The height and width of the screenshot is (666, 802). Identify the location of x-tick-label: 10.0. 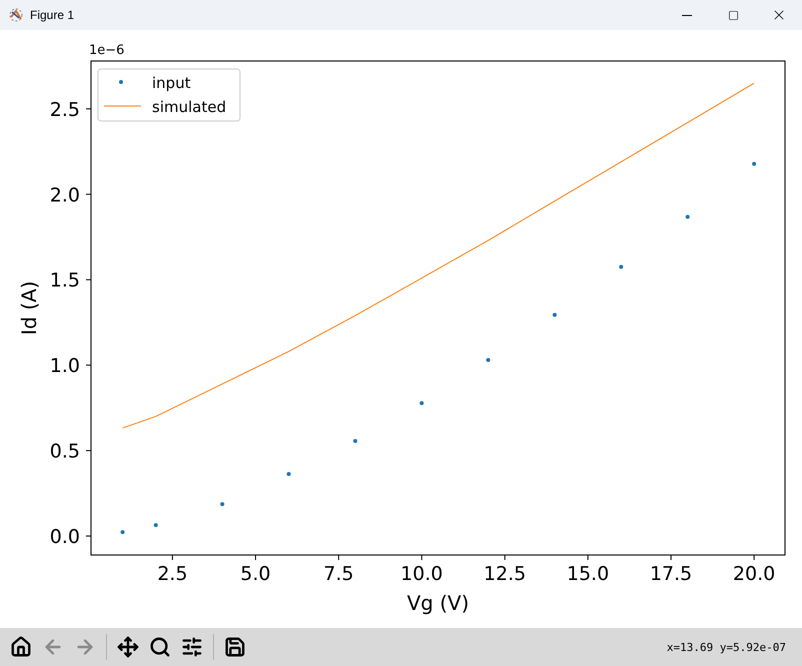
(421, 574).